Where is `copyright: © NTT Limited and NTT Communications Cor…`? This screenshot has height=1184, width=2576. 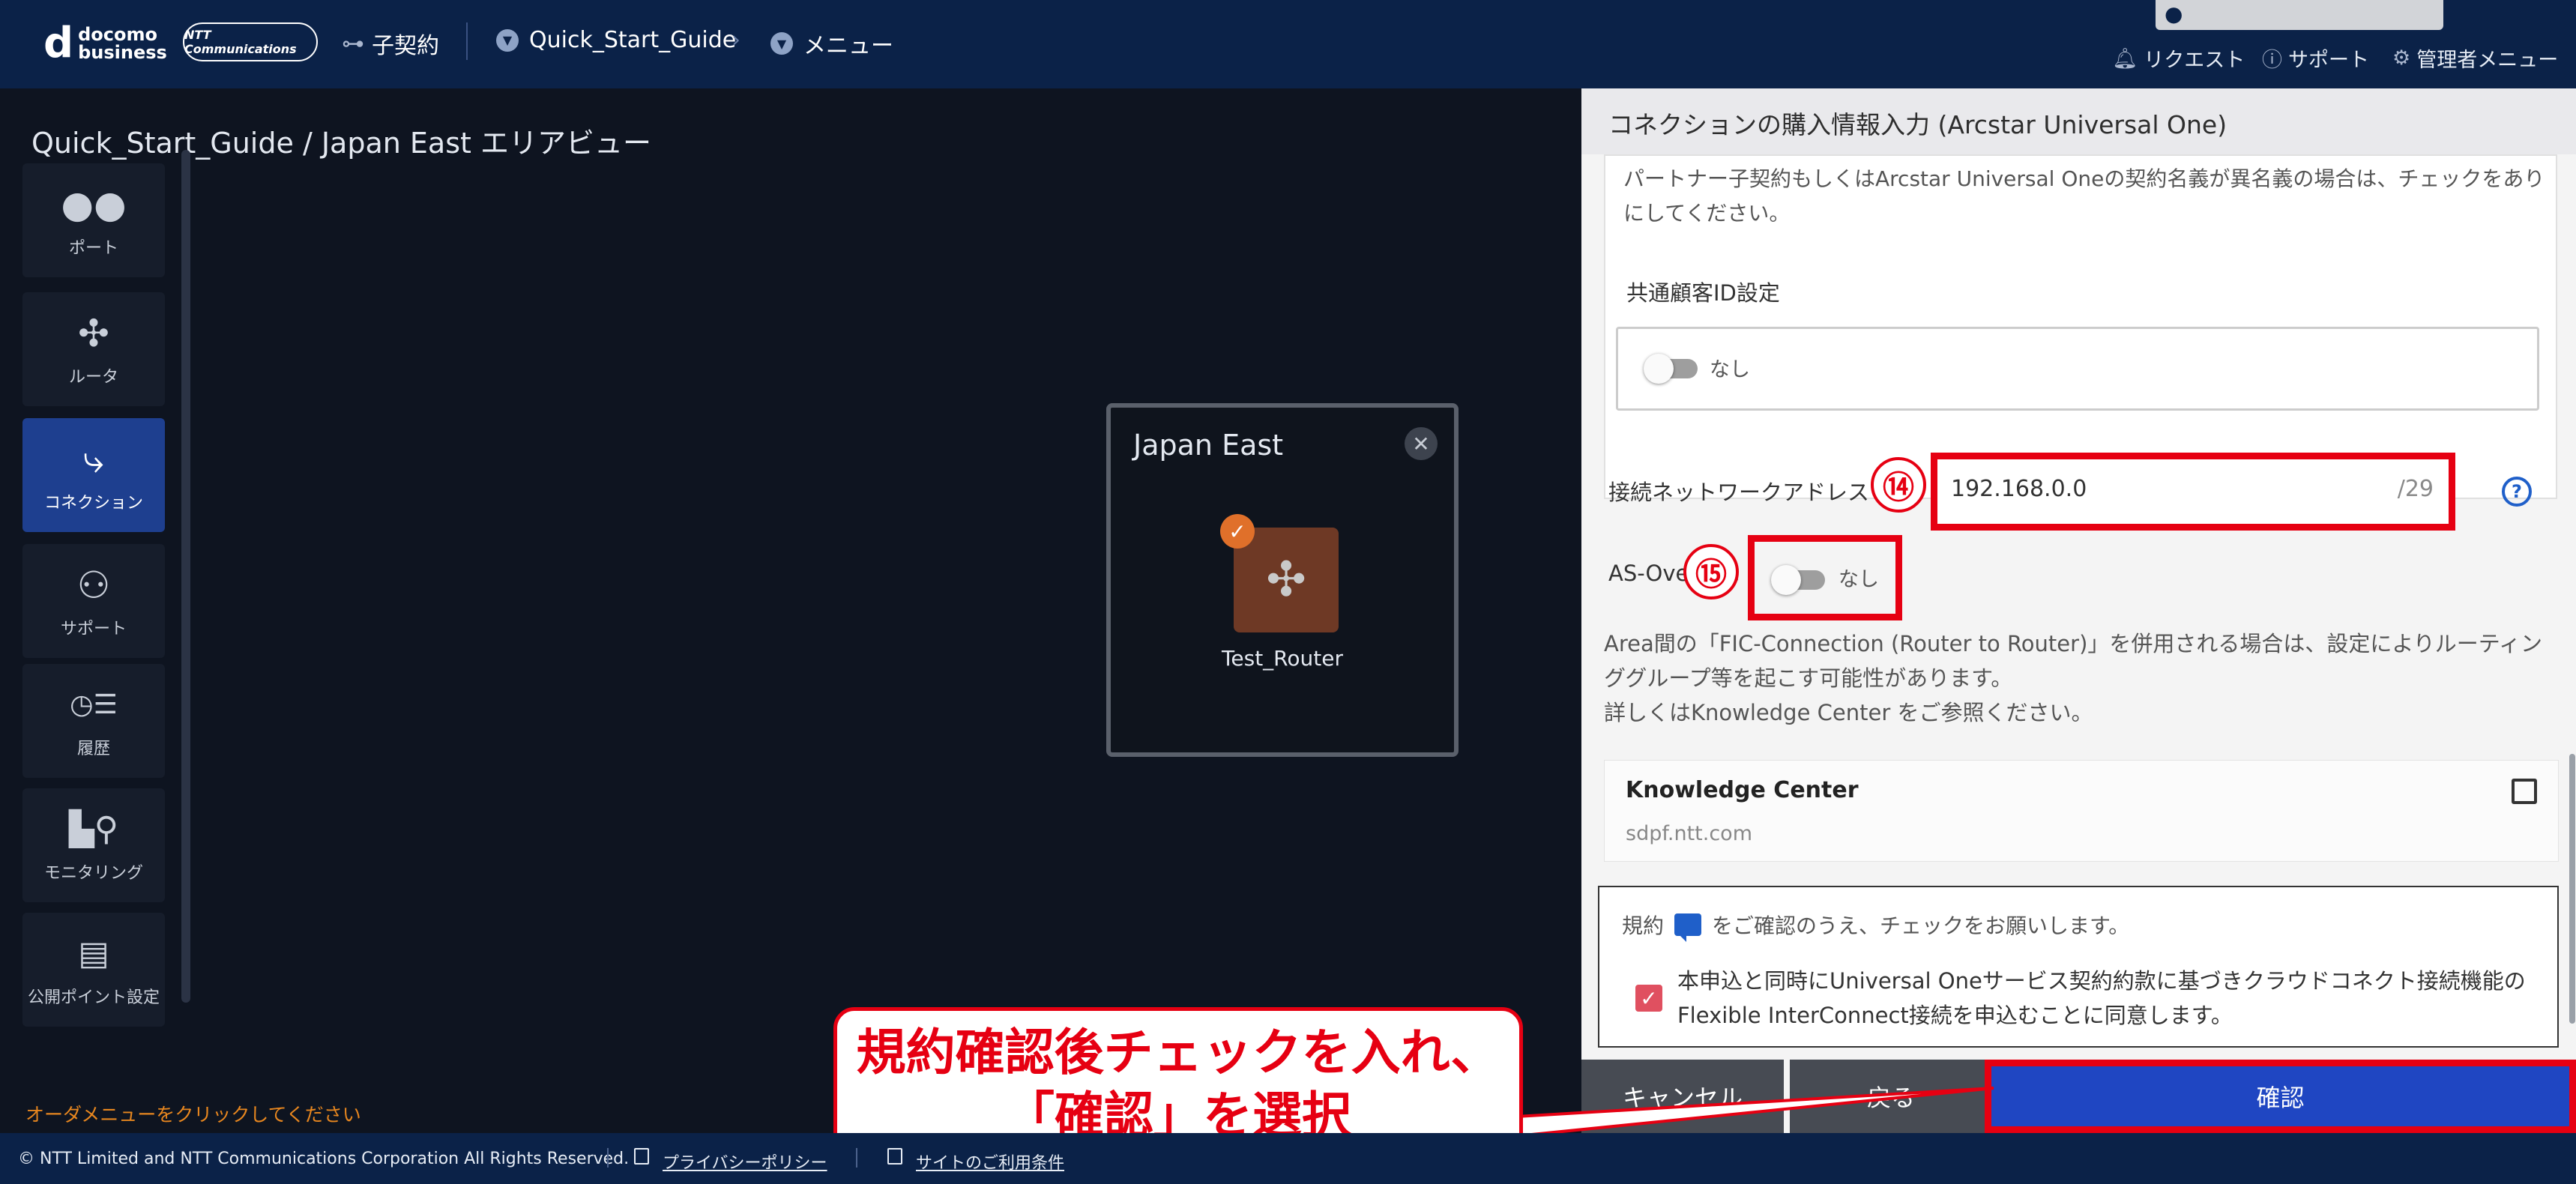
copyright: © NTT Limited and NTT Communications Cor… is located at coordinates (324, 1159).